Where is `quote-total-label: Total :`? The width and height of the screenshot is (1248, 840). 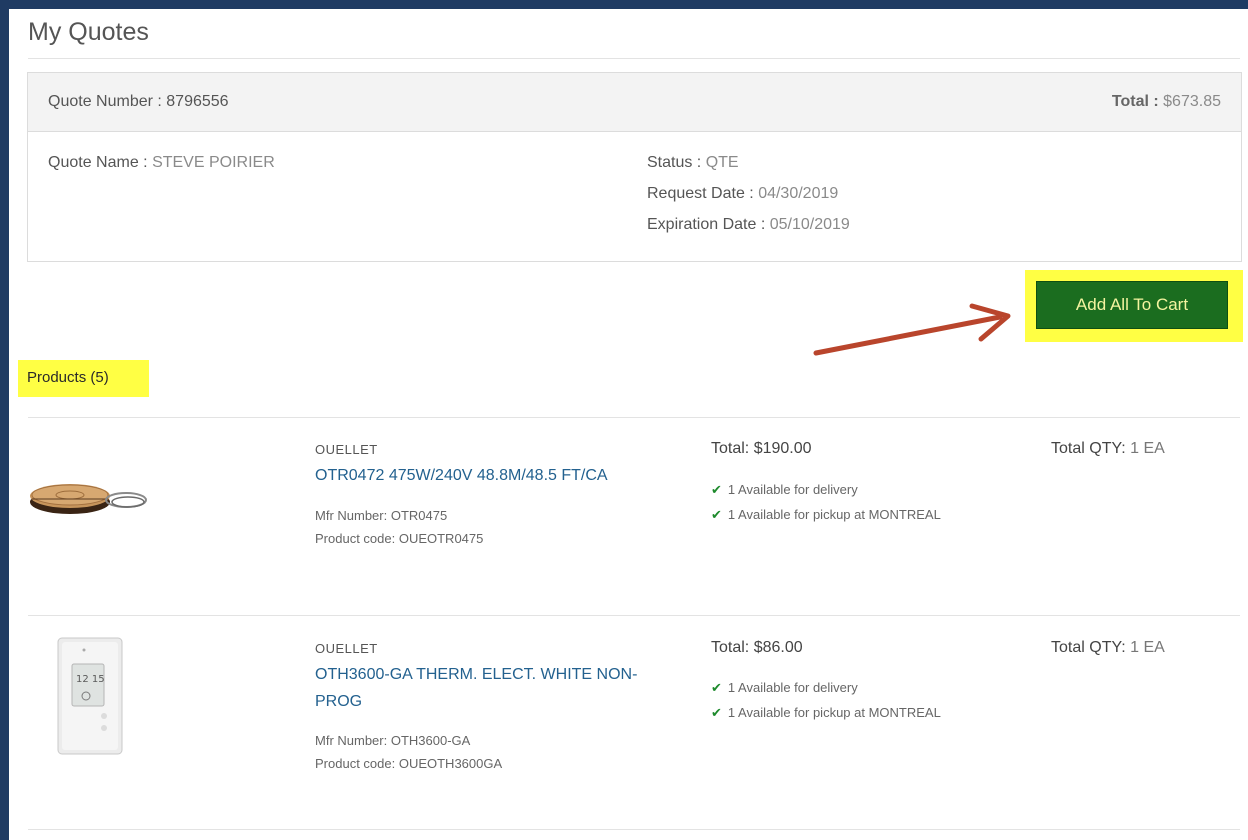 quote-total-label: Total : is located at coordinates (1135, 101).